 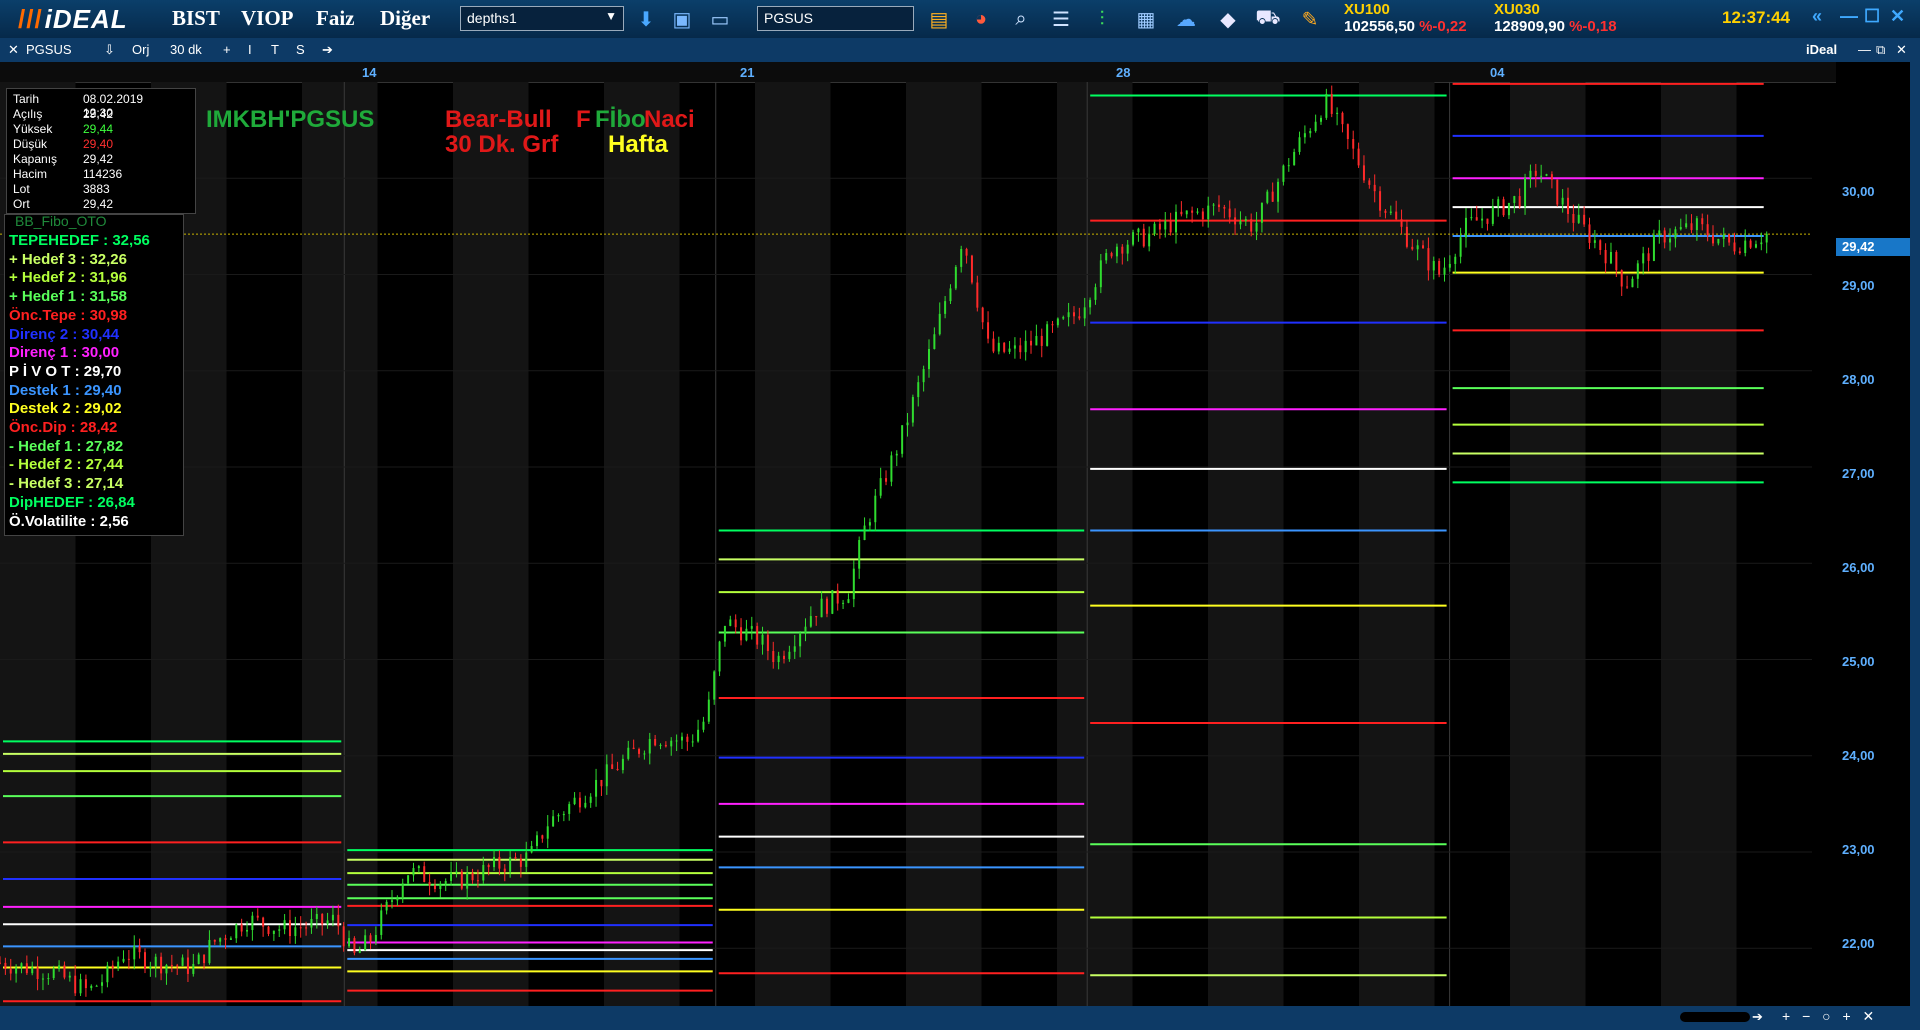 I want to click on zoom-in-button: +, so click(x=227, y=49).